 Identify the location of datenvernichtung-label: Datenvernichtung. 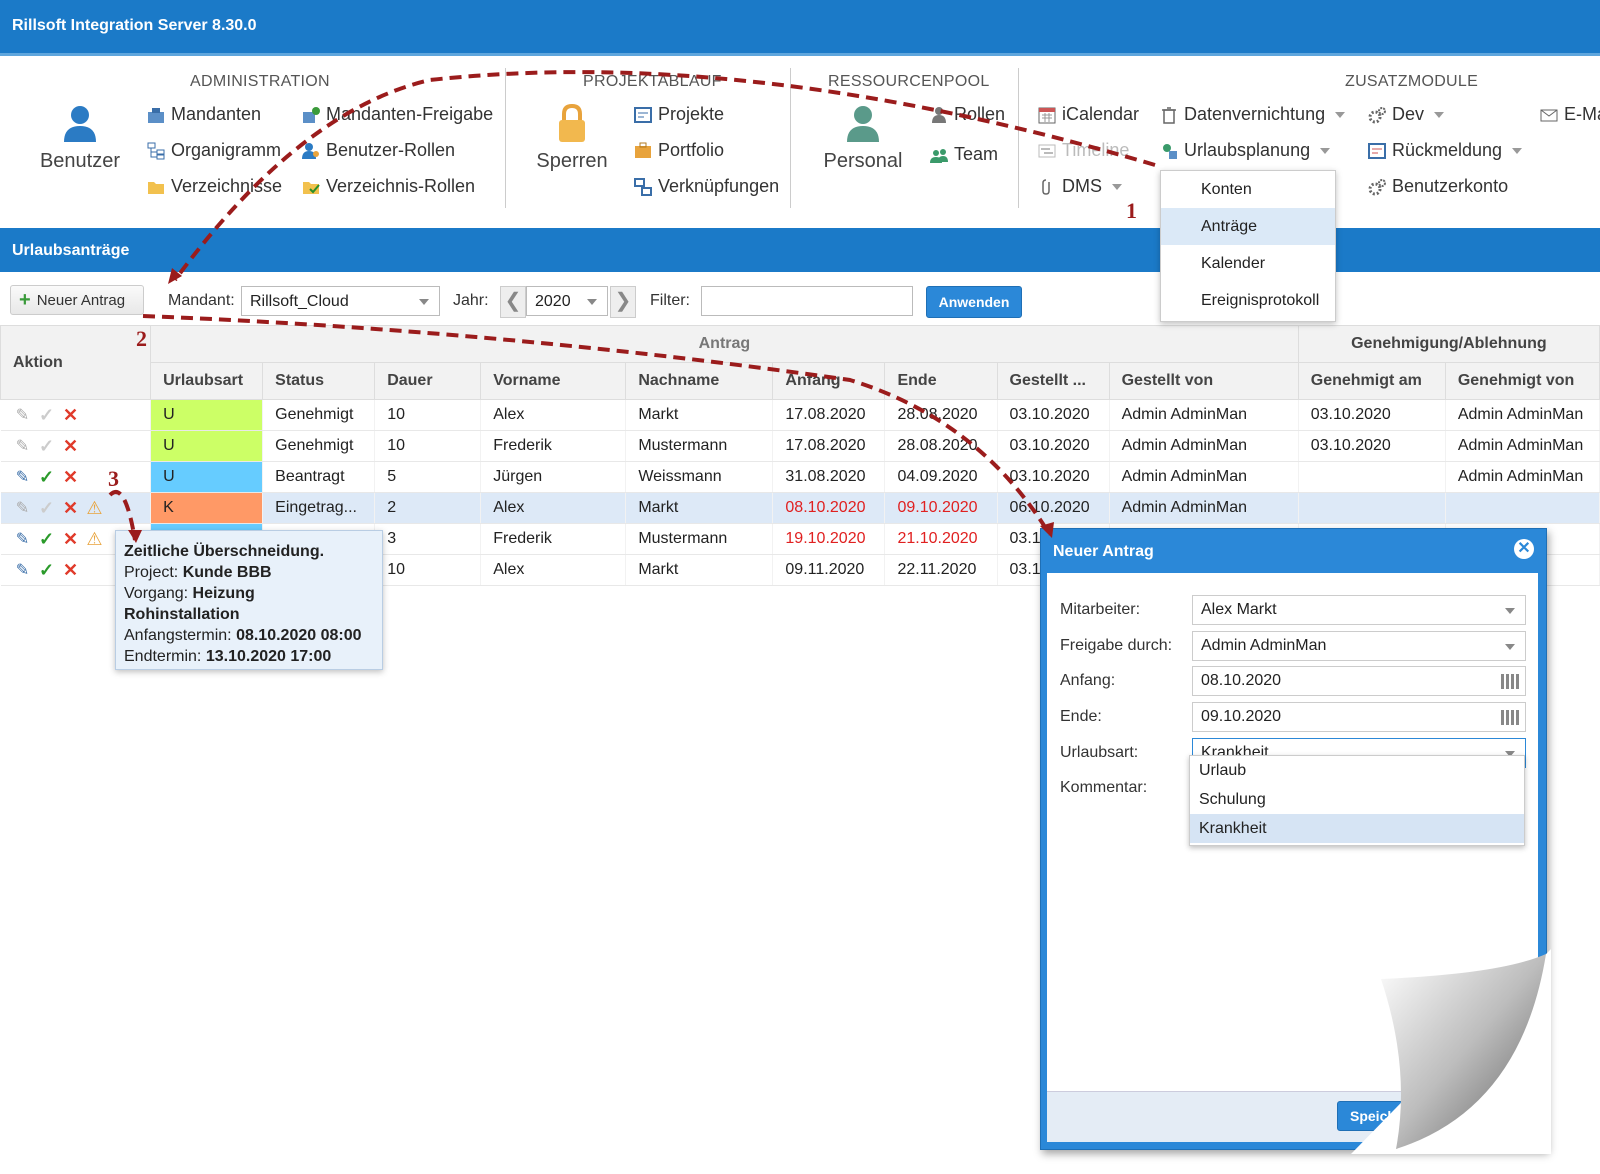
(1255, 114).